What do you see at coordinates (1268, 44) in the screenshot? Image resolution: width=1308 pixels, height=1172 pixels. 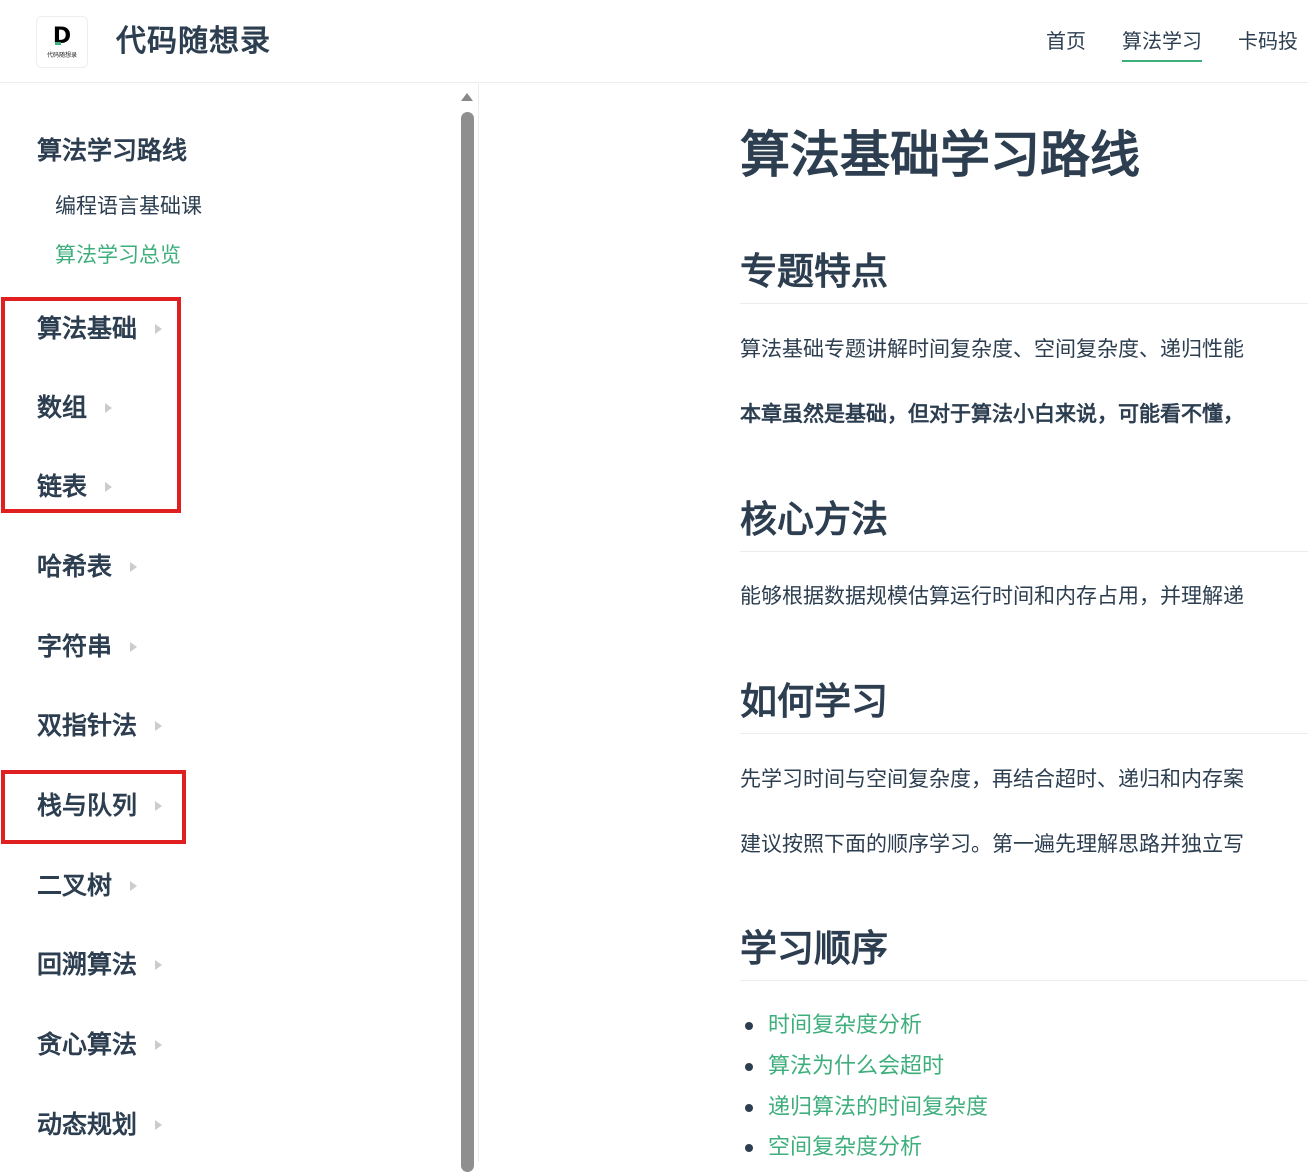 I see `nav-link-kama: 卡码投` at bounding box center [1268, 44].